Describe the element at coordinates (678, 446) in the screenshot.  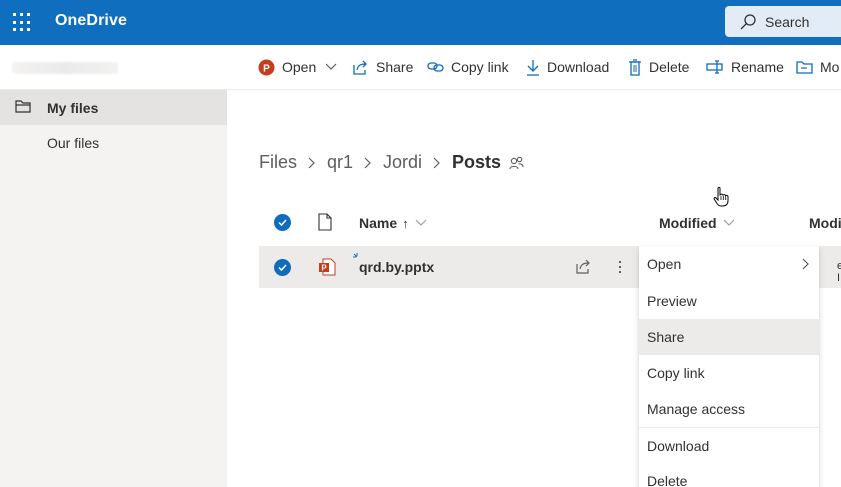
I see `menu-item-label: Download` at that location.